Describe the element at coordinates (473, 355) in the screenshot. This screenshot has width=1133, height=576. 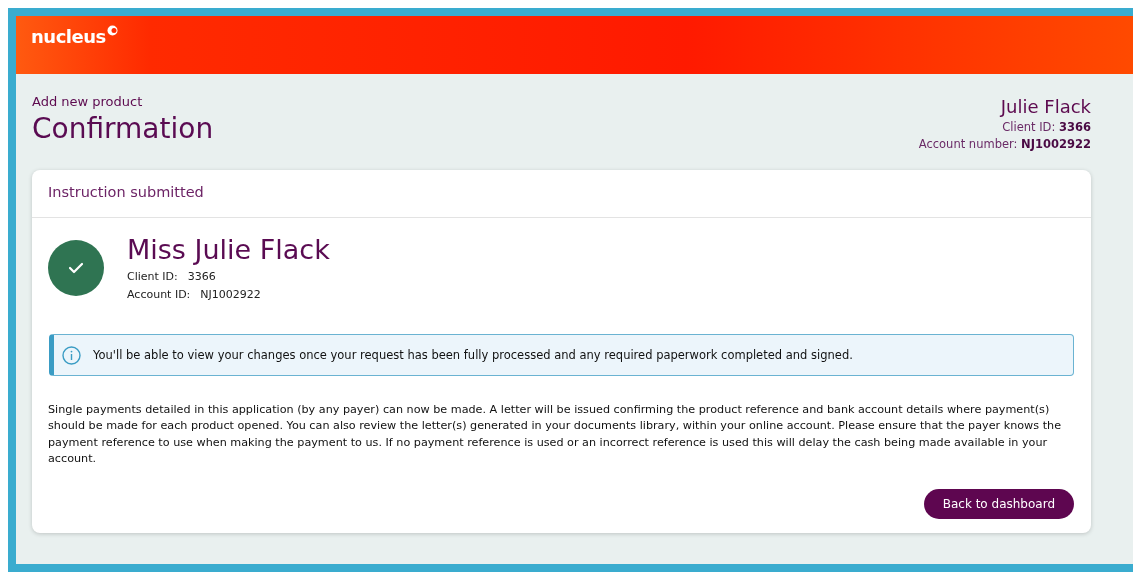
I see `alert-message: You'll be able to view your changes once your request has been fully processed and any required paperwork completed and signed.` at that location.